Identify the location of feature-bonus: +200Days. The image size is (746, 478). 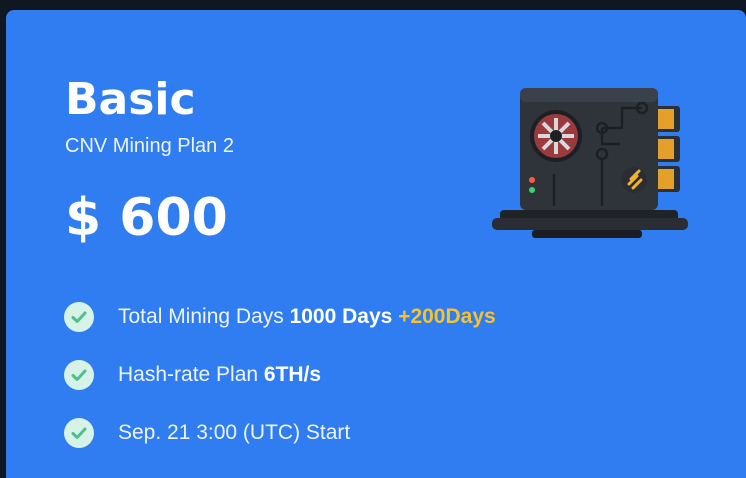
(447, 316).